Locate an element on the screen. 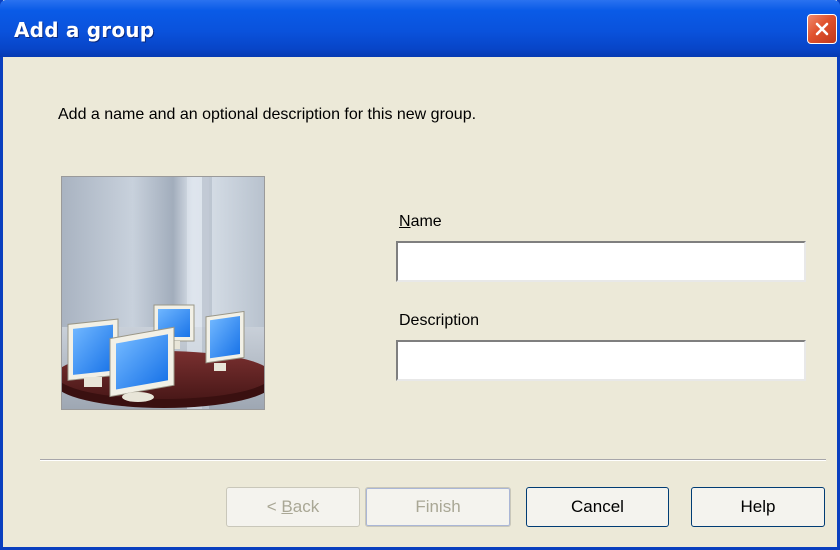 Image resolution: width=840 pixels, height=550 pixels. title-bar: Add a group is located at coordinates (420, 28).